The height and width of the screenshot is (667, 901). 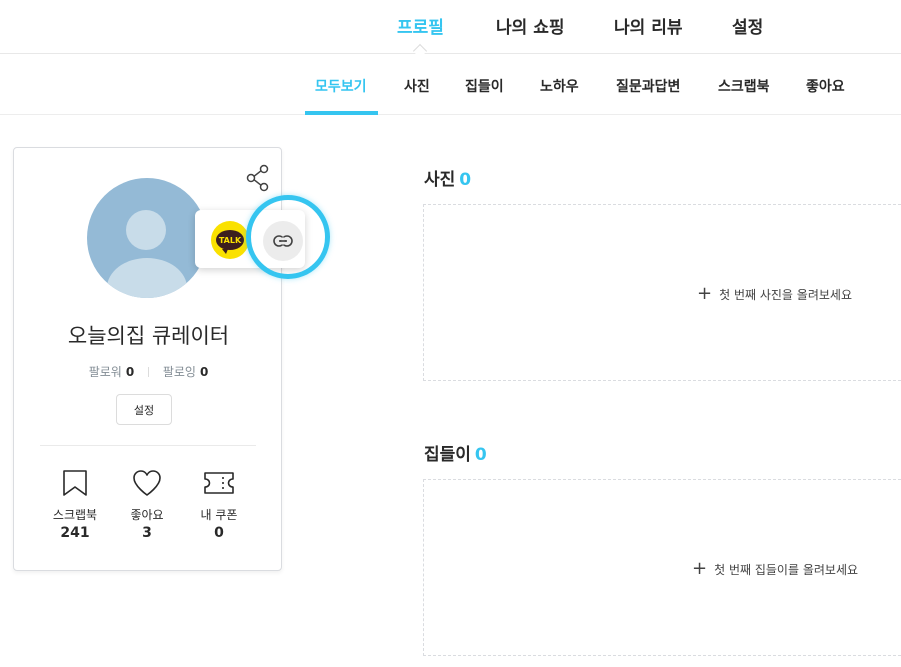 What do you see at coordinates (484, 86) in the screenshot?
I see `subtab-housewarming: 집들이` at bounding box center [484, 86].